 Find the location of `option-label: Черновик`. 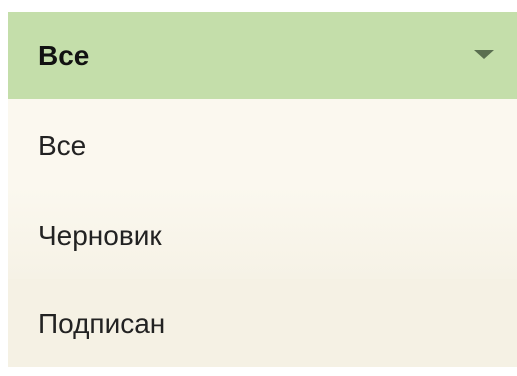

option-label: Черновик is located at coordinates (100, 235).